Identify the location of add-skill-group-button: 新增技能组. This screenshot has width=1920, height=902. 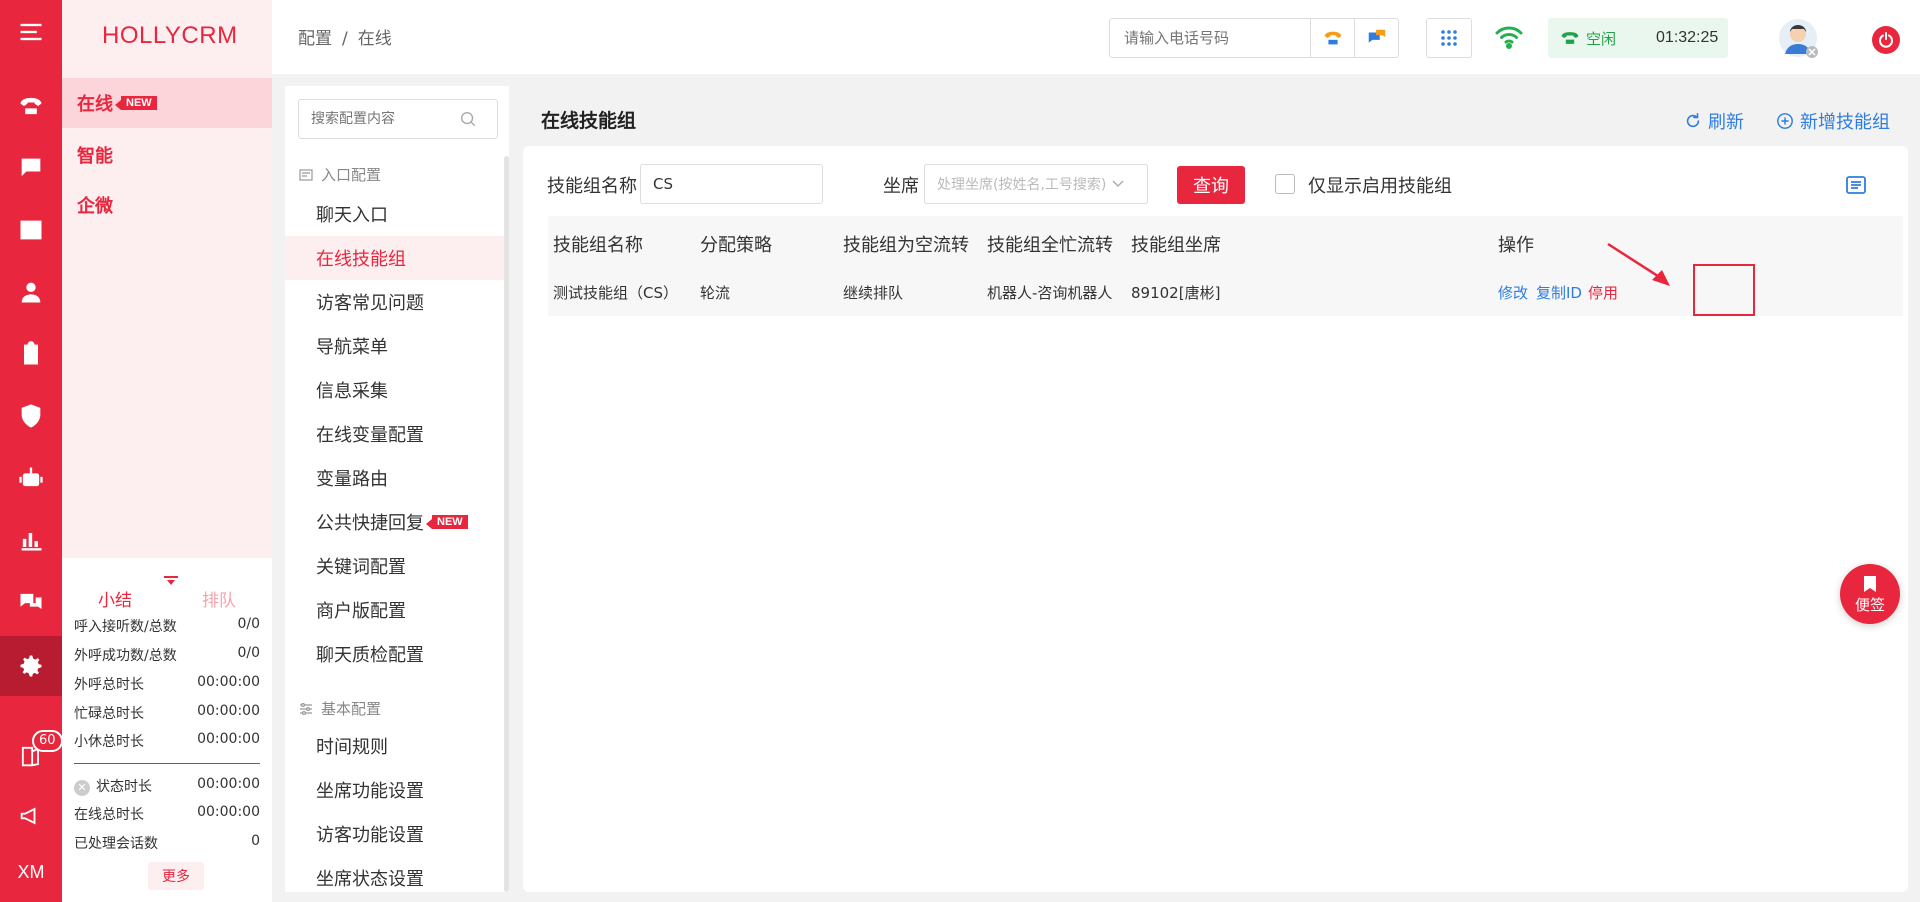
(1833, 121).